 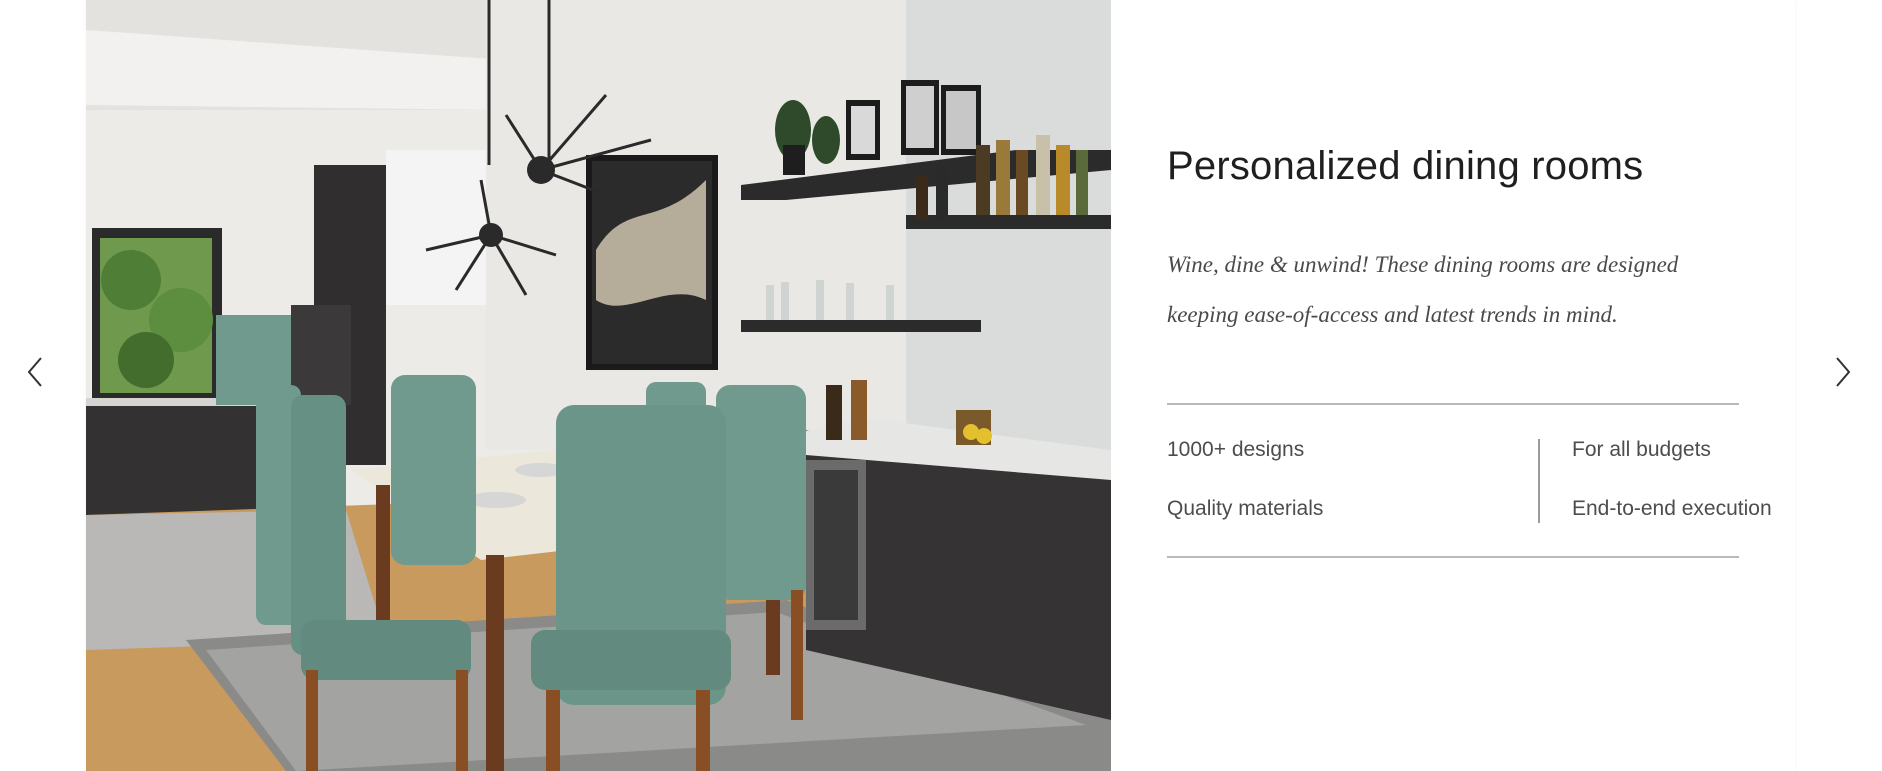 I want to click on divider-top, so click(x=1453, y=404).